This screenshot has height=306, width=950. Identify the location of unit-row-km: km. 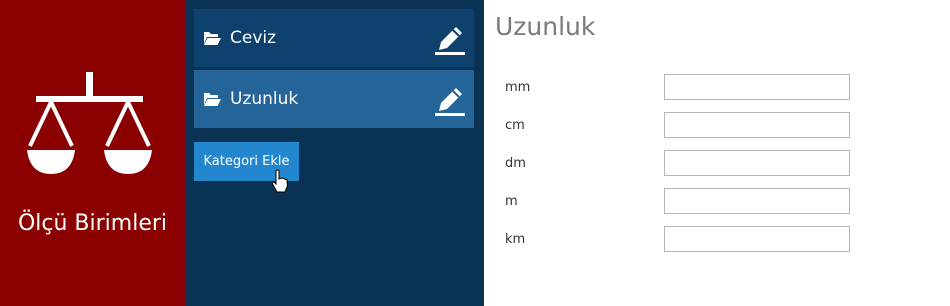
(725, 240).